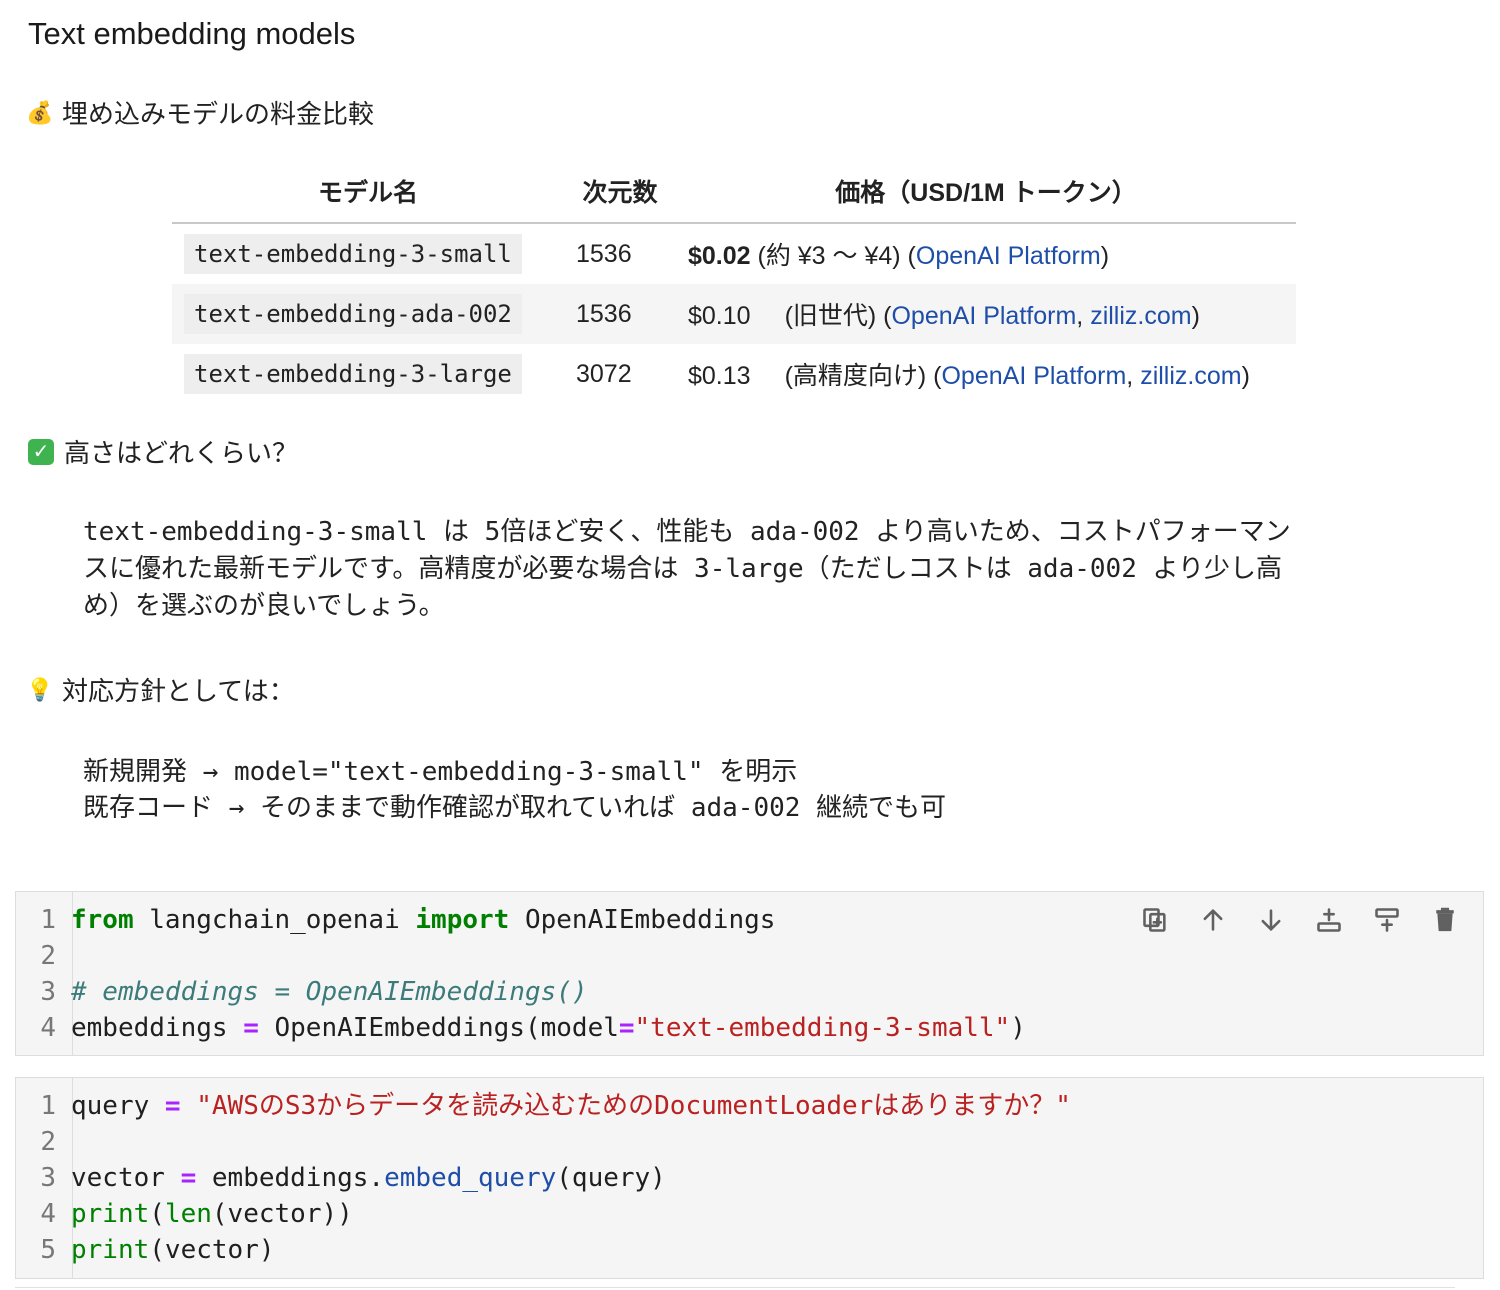 The height and width of the screenshot is (1290, 1500). Describe the element at coordinates (822, 1028) in the screenshot. I see `string-literal: "text-embedding-3-small"` at that location.